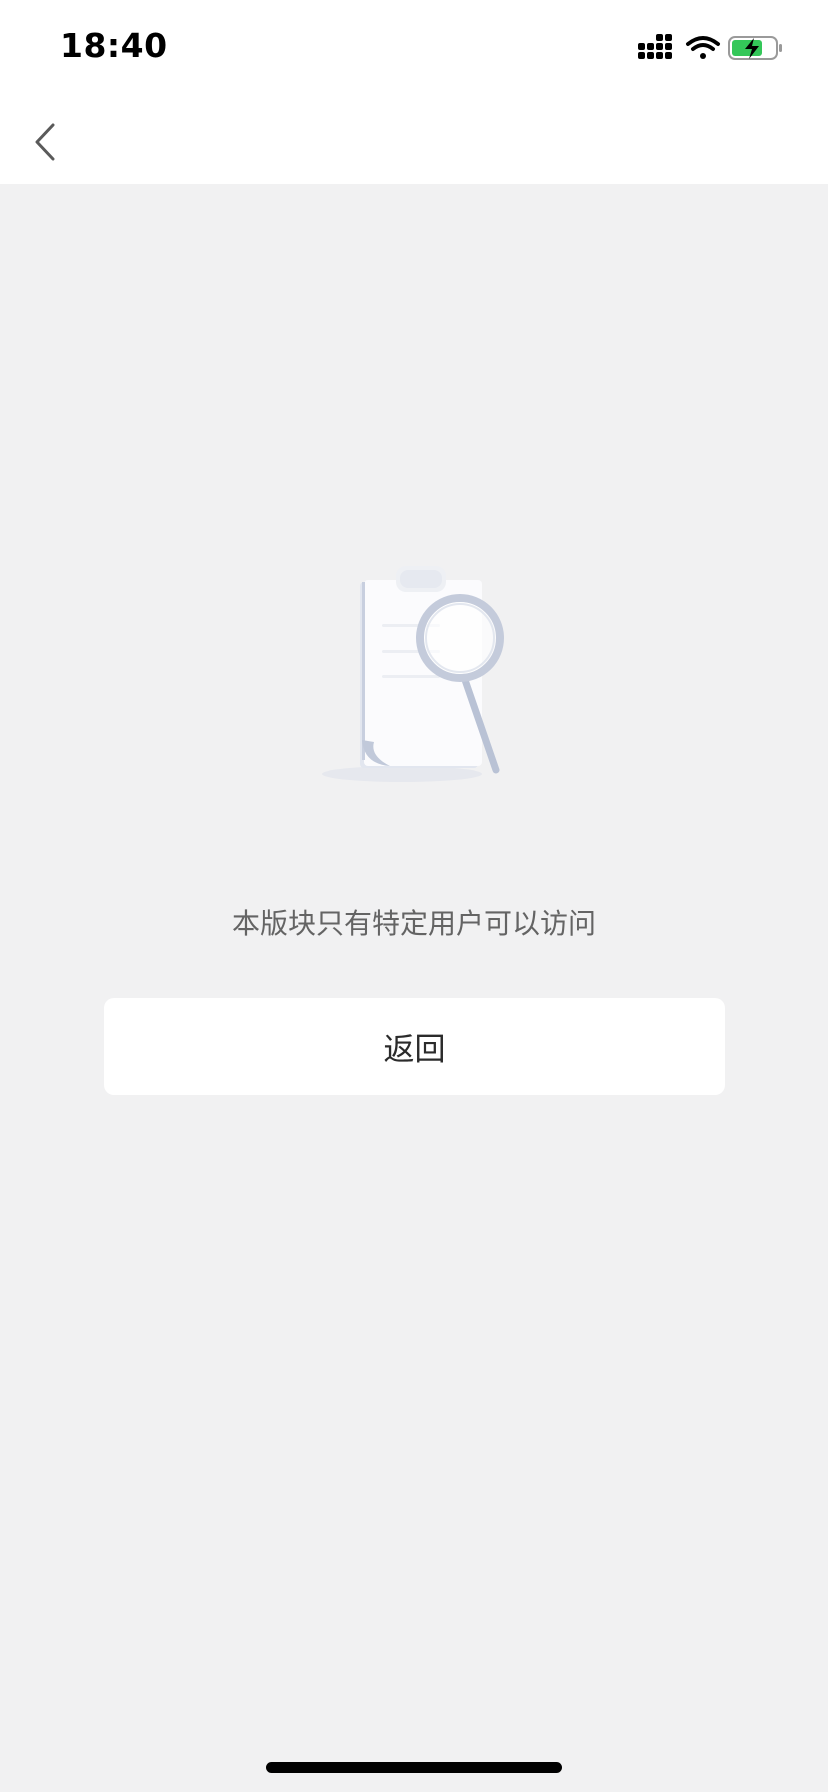 The image size is (828, 1792). I want to click on cellular-signal-icon, so click(655, 46).